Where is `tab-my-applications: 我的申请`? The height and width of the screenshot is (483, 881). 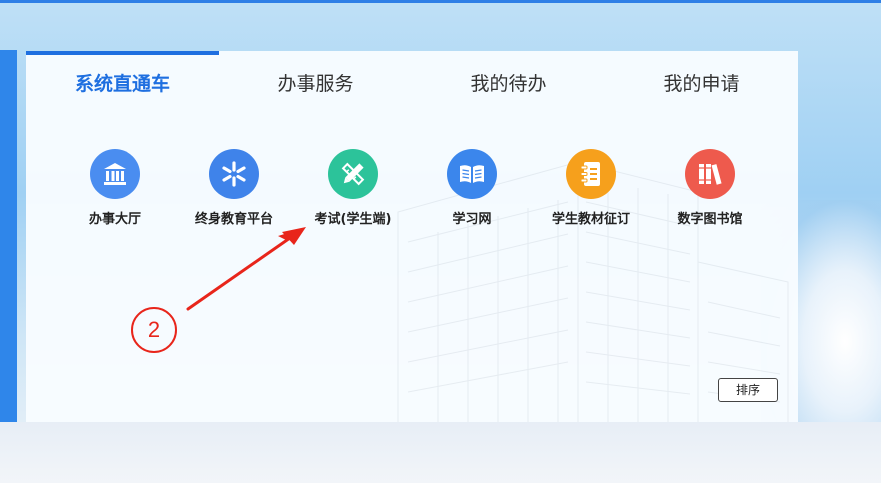 tab-my-applications: 我的申请 is located at coordinates (701, 84).